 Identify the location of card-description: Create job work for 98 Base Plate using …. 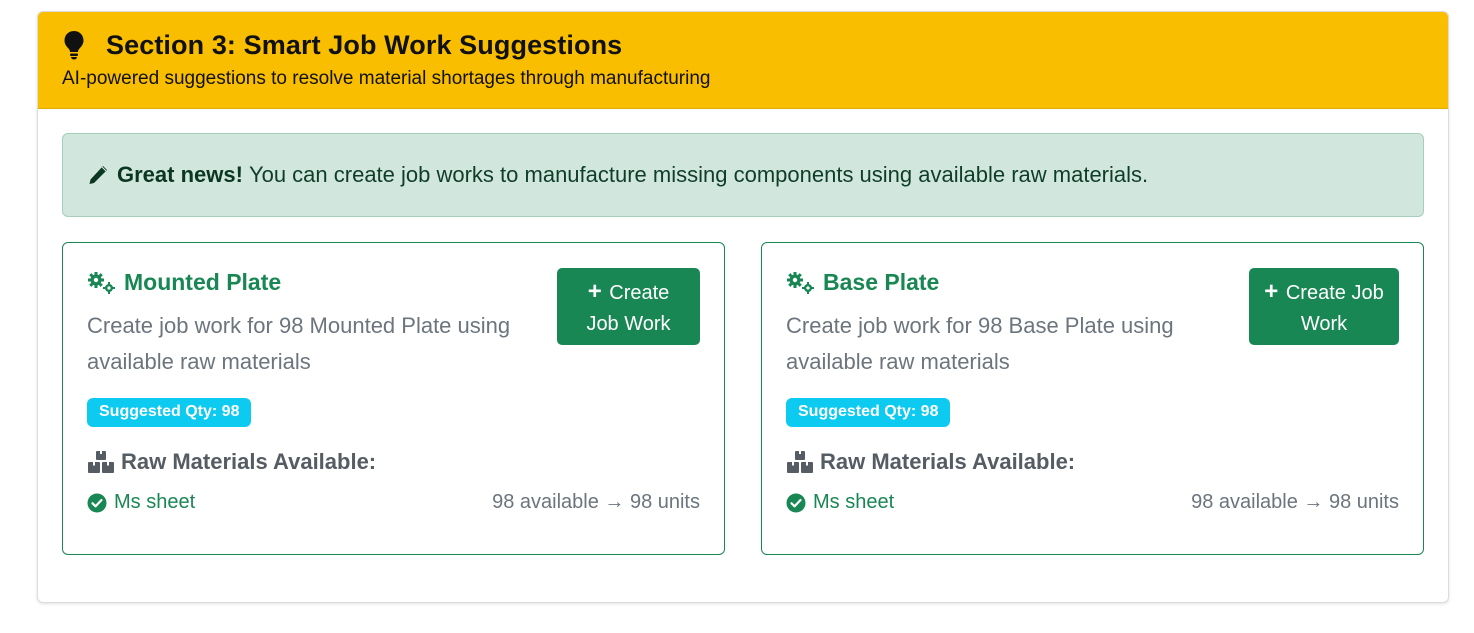
(980, 343).